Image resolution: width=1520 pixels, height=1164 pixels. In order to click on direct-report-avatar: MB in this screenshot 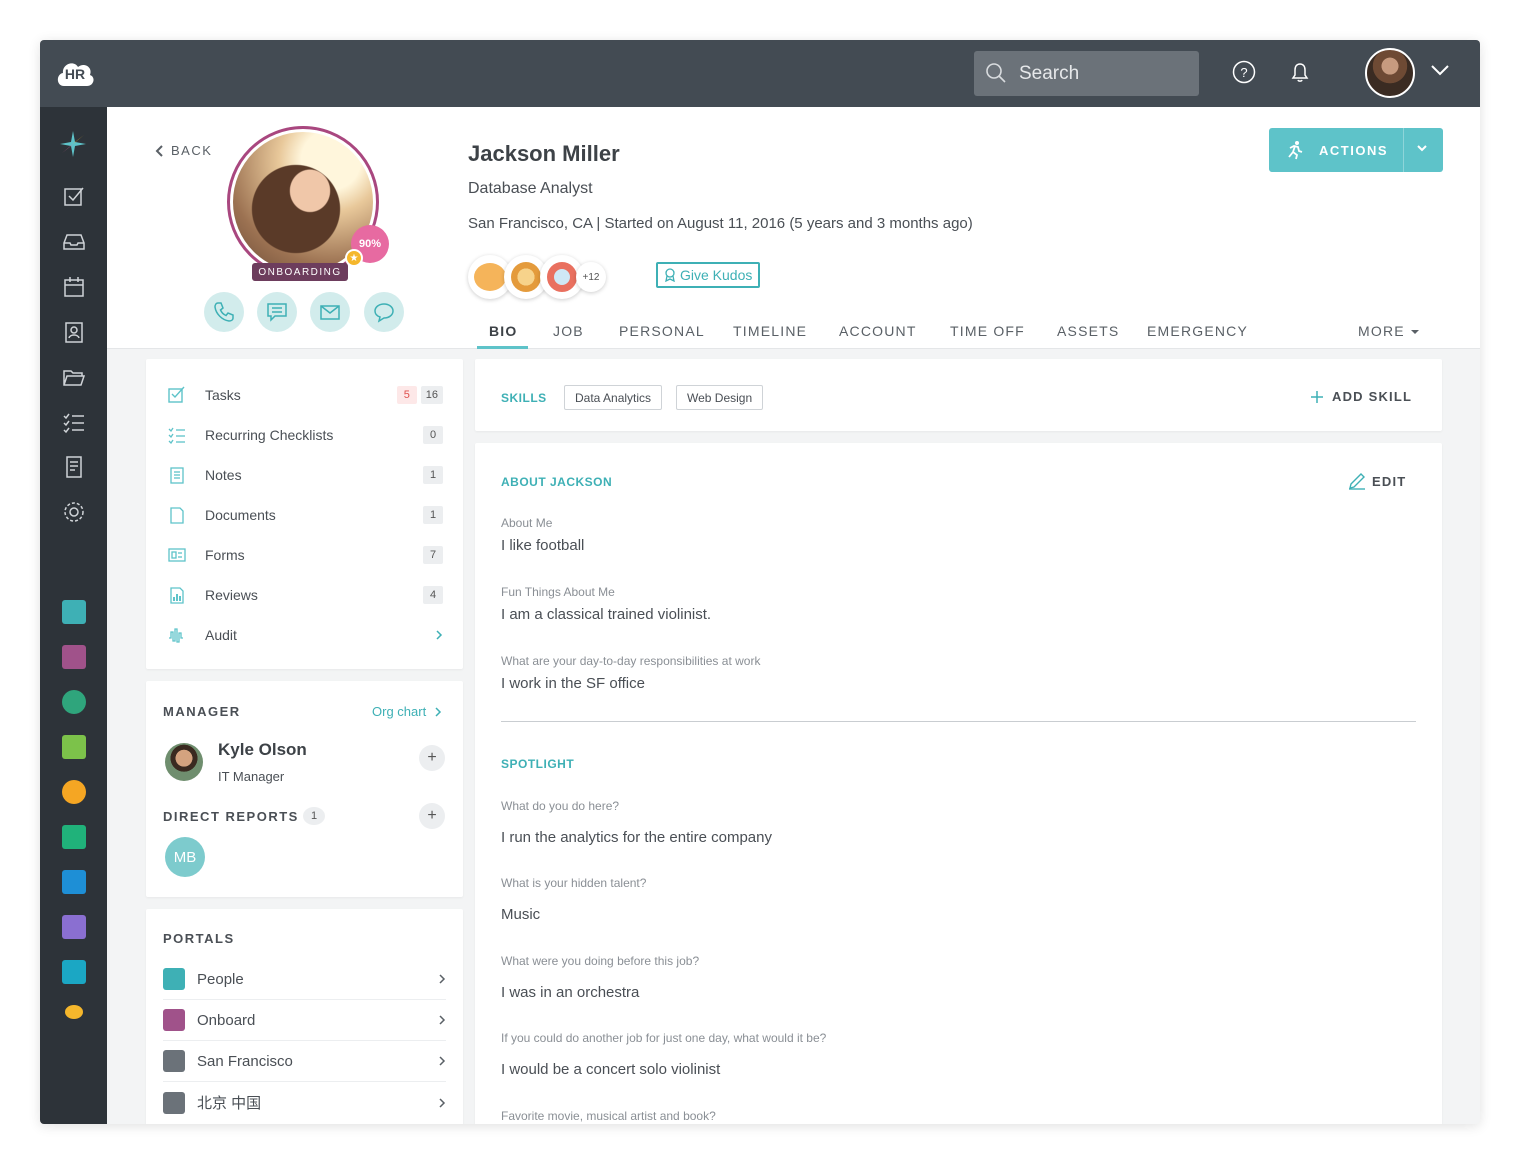, I will do `click(185, 857)`.